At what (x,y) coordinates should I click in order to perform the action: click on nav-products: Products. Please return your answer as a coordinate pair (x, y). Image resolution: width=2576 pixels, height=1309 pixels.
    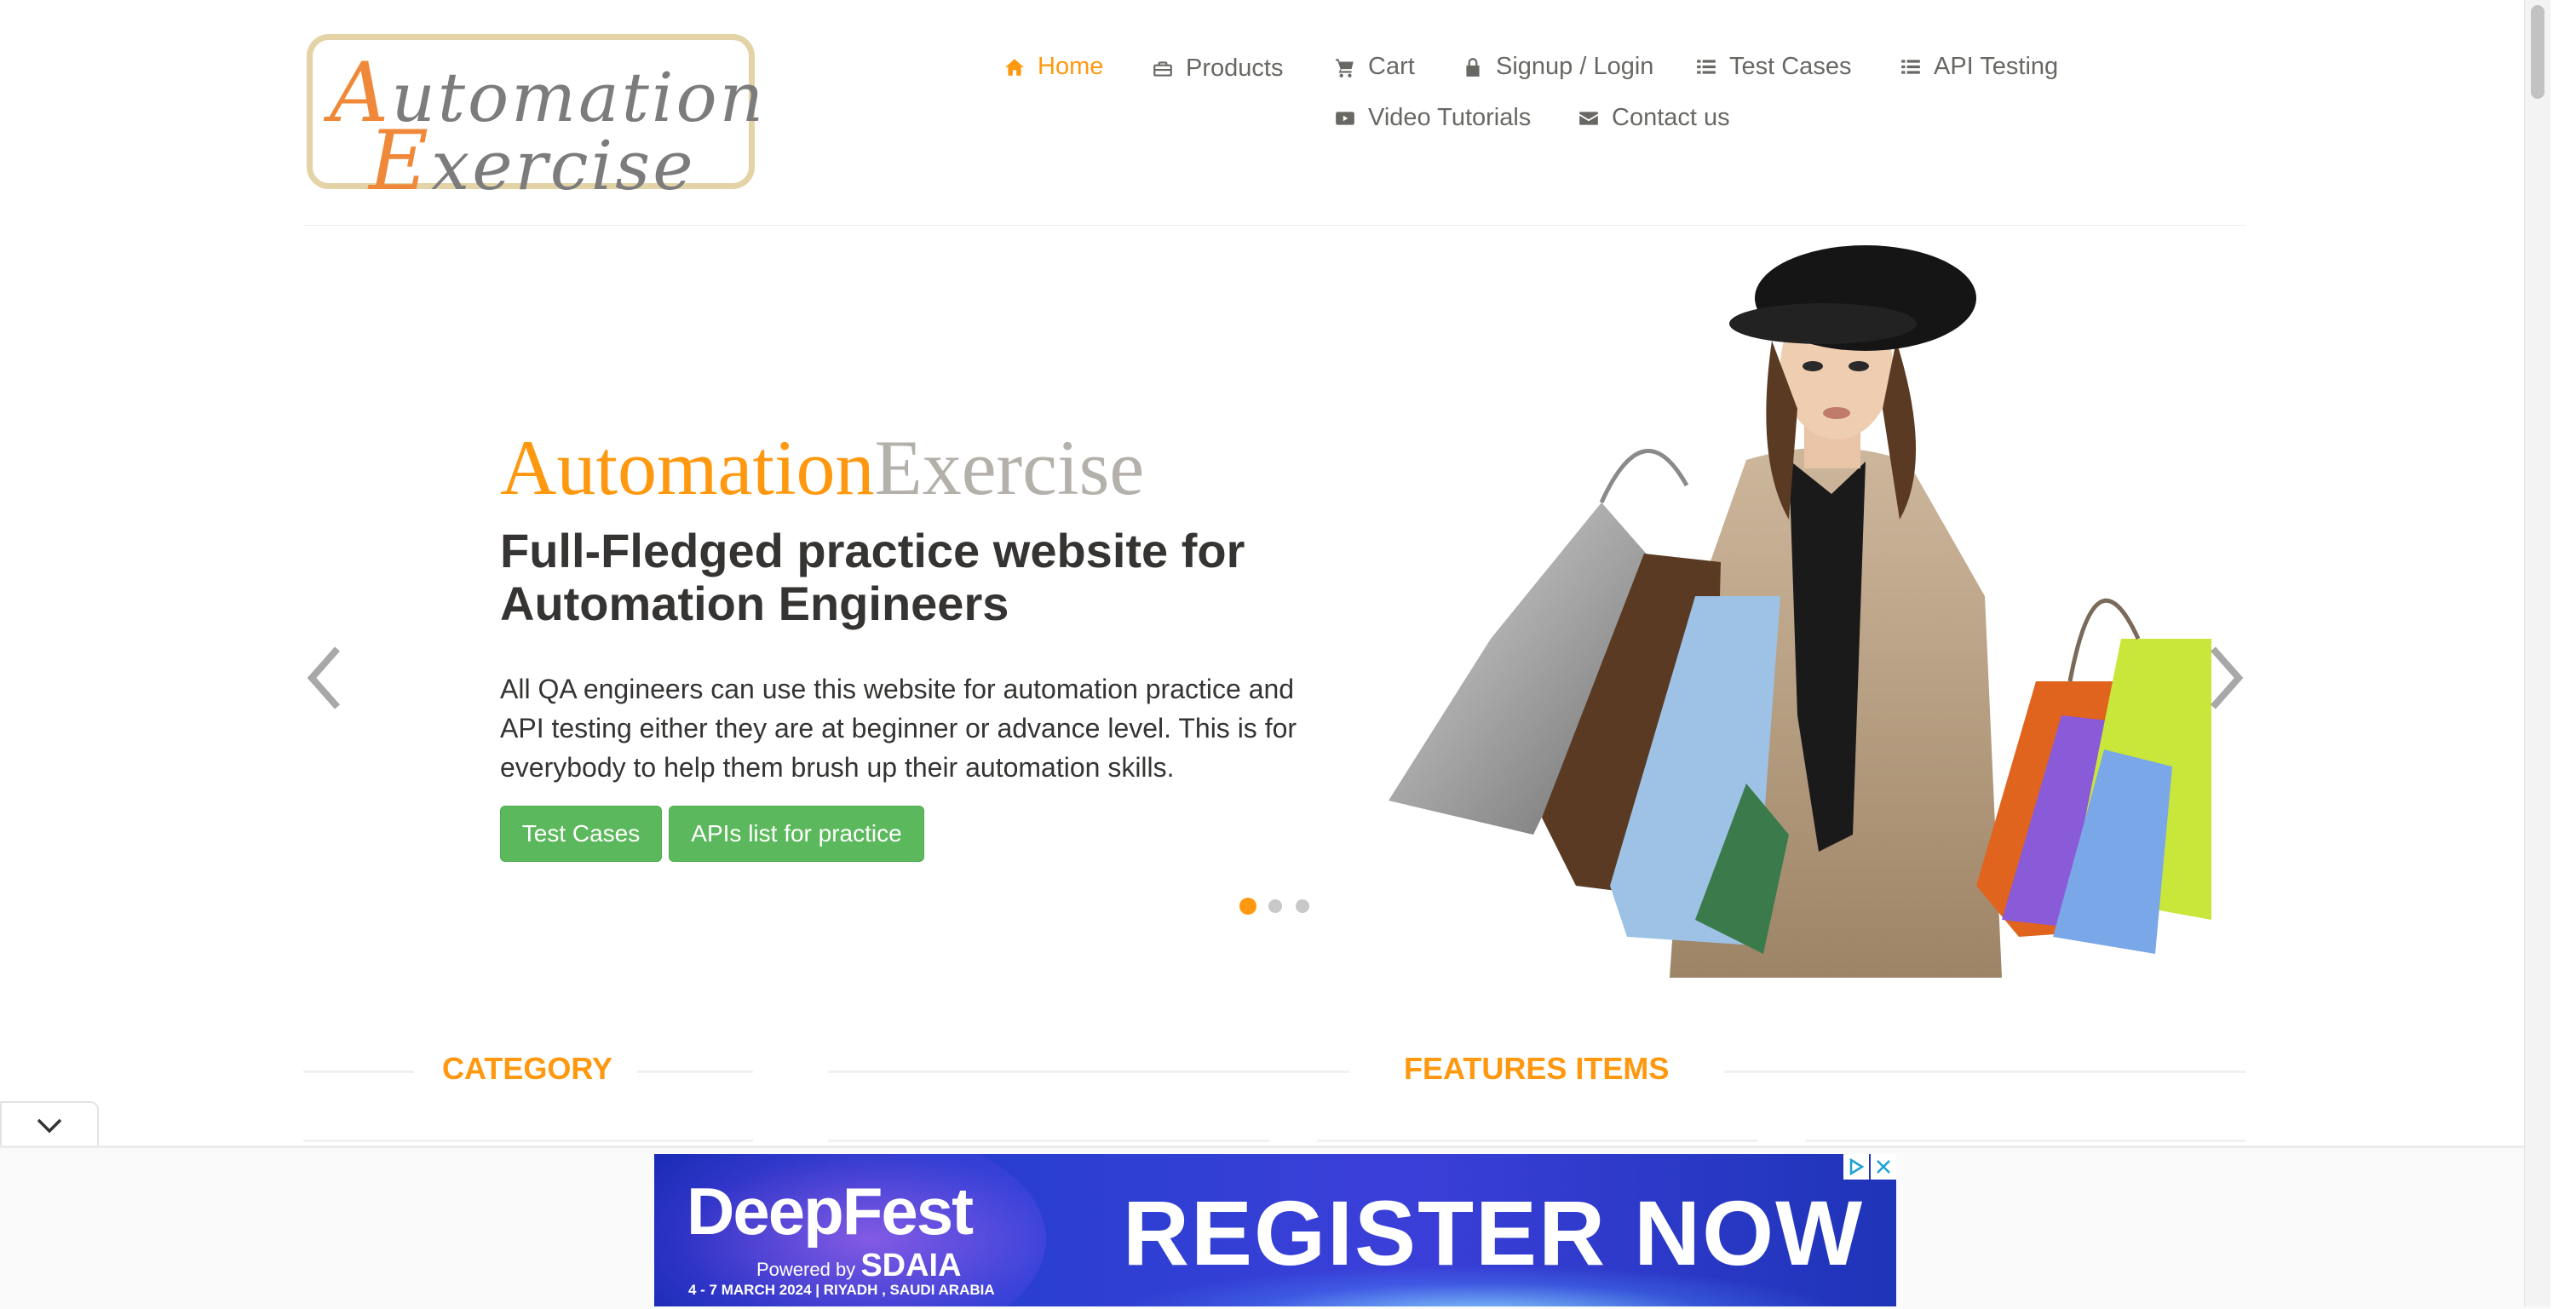
    Looking at the image, I should click on (1218, 69).